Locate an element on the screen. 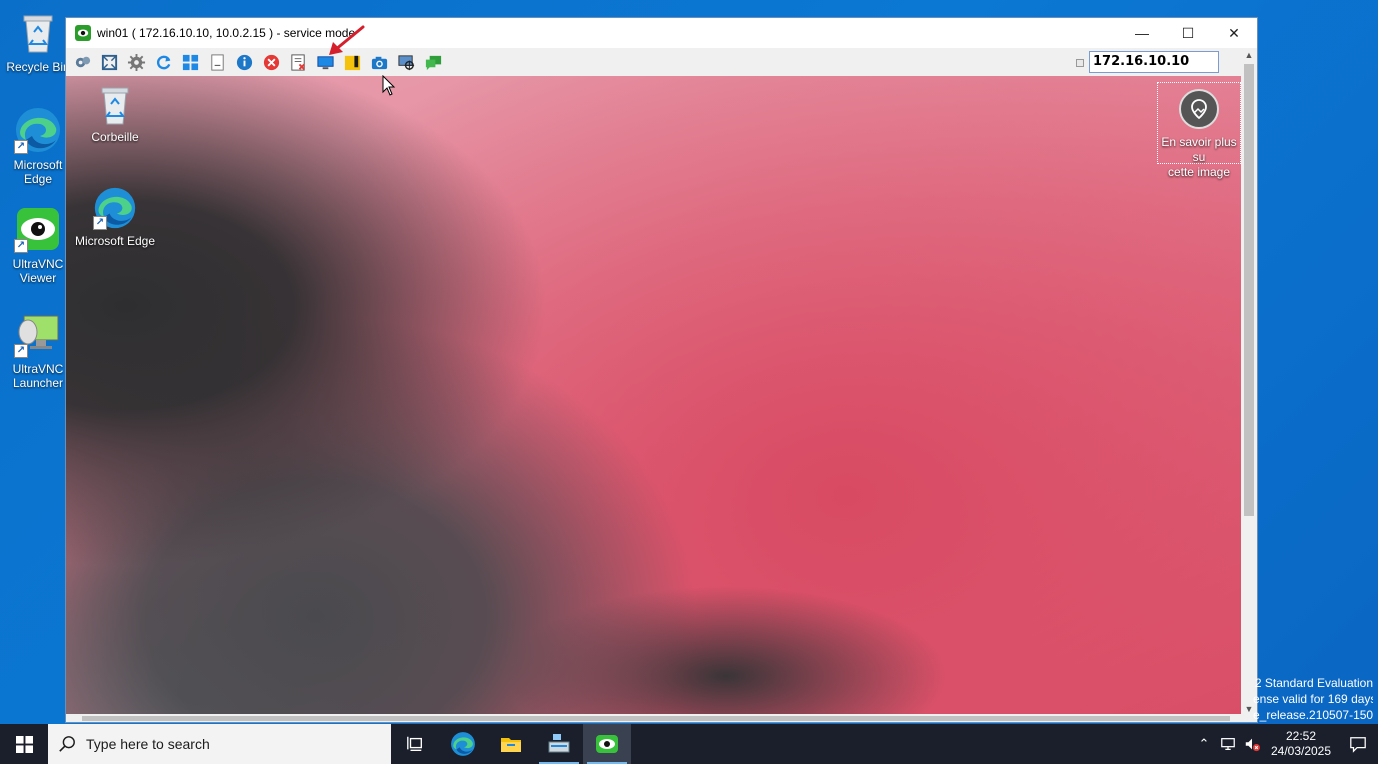 The height and width of the screenshot is (764, 1378). task-view-icon is located at coordinates (414, 743).